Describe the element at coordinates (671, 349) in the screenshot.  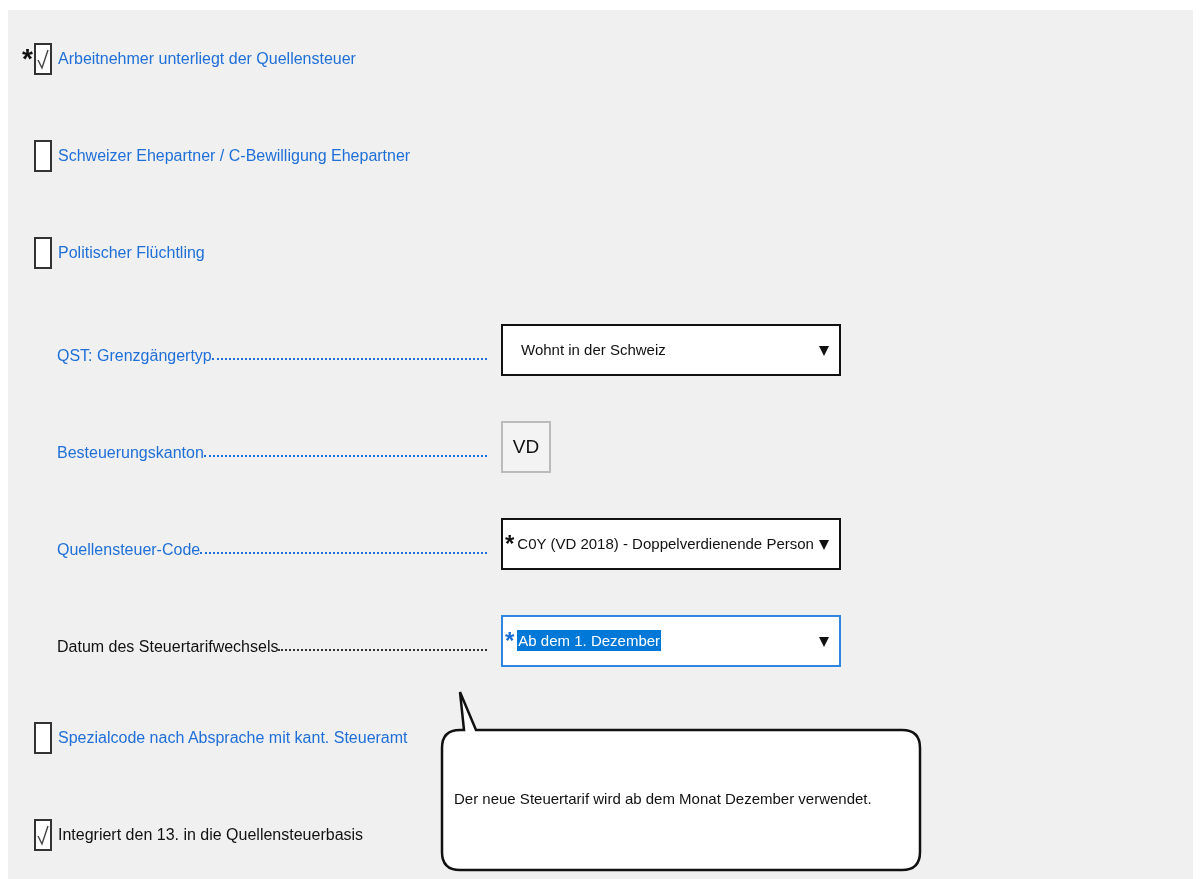
I see `dropdown: Wohnt in der Schweiz` at that location.